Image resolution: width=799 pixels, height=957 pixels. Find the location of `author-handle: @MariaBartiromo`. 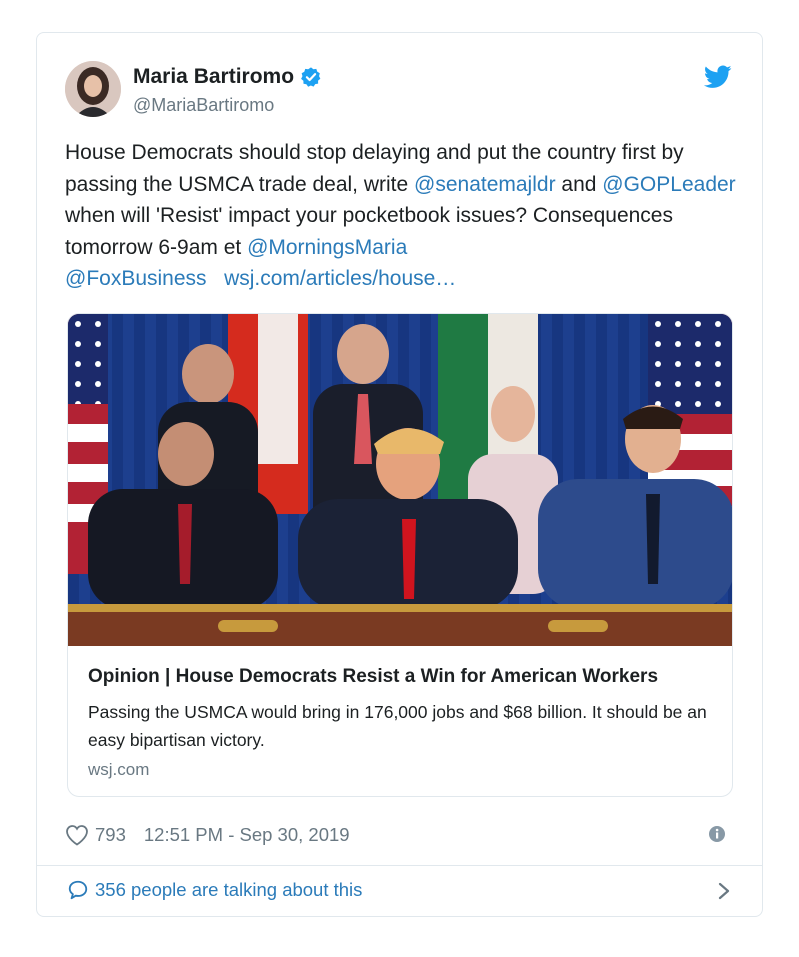

author-handle: @MariaBartiromo is located at coordinates (203, 105).